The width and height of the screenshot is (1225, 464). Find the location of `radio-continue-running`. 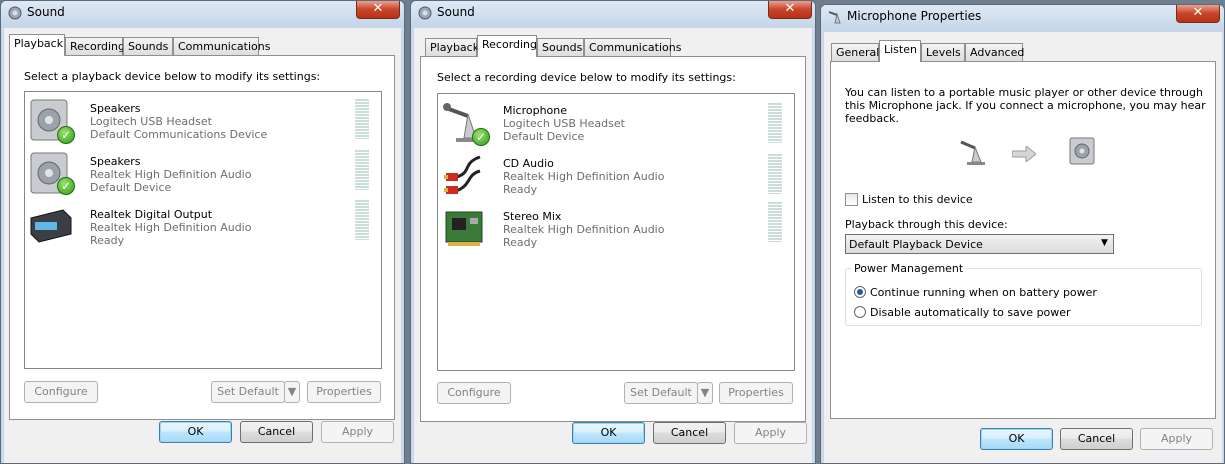

radio-continue-running is located at coordinates (860, 292).